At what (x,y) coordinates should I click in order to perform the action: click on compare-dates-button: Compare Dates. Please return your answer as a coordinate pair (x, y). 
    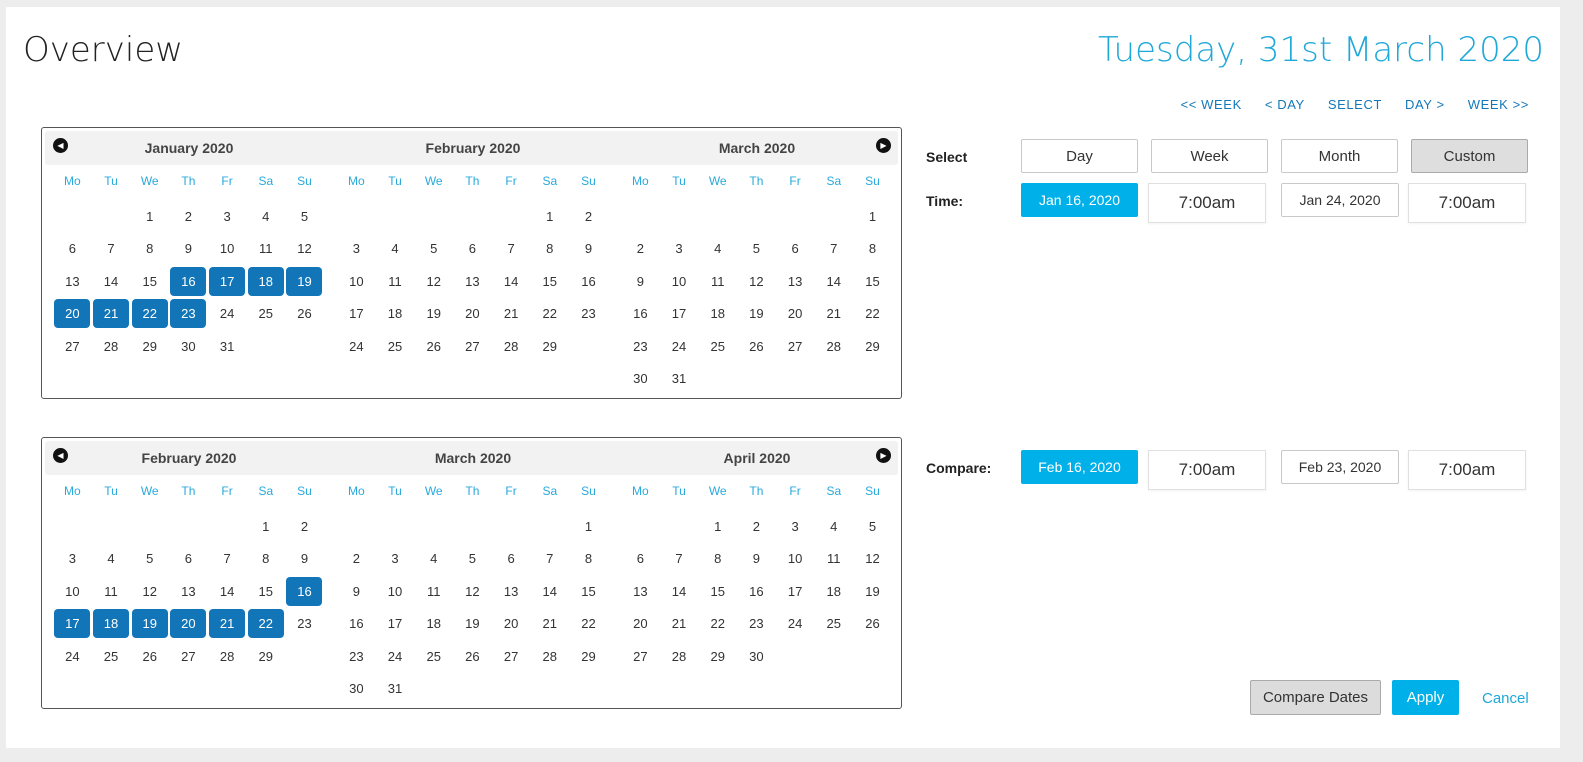
    Looking at the image, I should click on (1315, 697).